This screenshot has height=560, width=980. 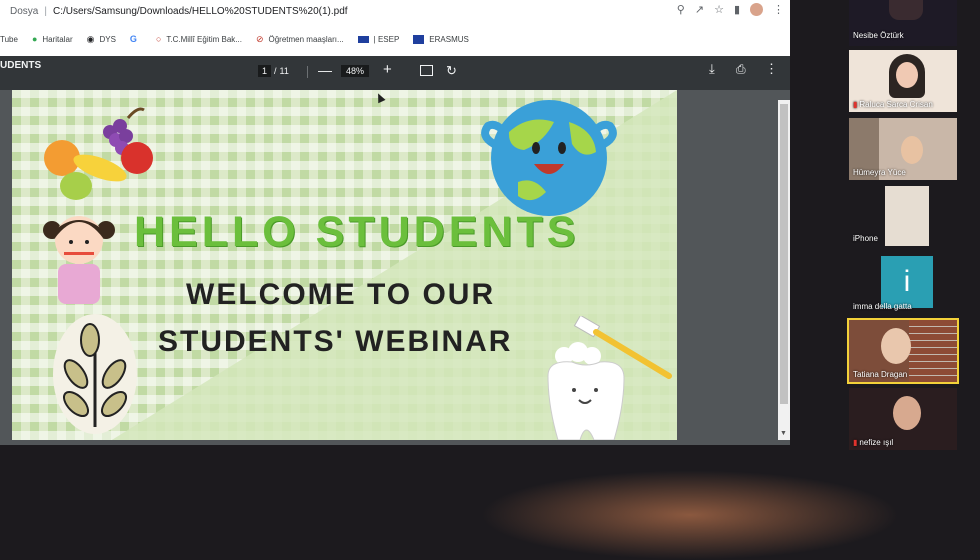 What do you see at coordinates (387, 69) in the screenshot?
I see `zoom-in-button: +` at bounding box center [387, 69].